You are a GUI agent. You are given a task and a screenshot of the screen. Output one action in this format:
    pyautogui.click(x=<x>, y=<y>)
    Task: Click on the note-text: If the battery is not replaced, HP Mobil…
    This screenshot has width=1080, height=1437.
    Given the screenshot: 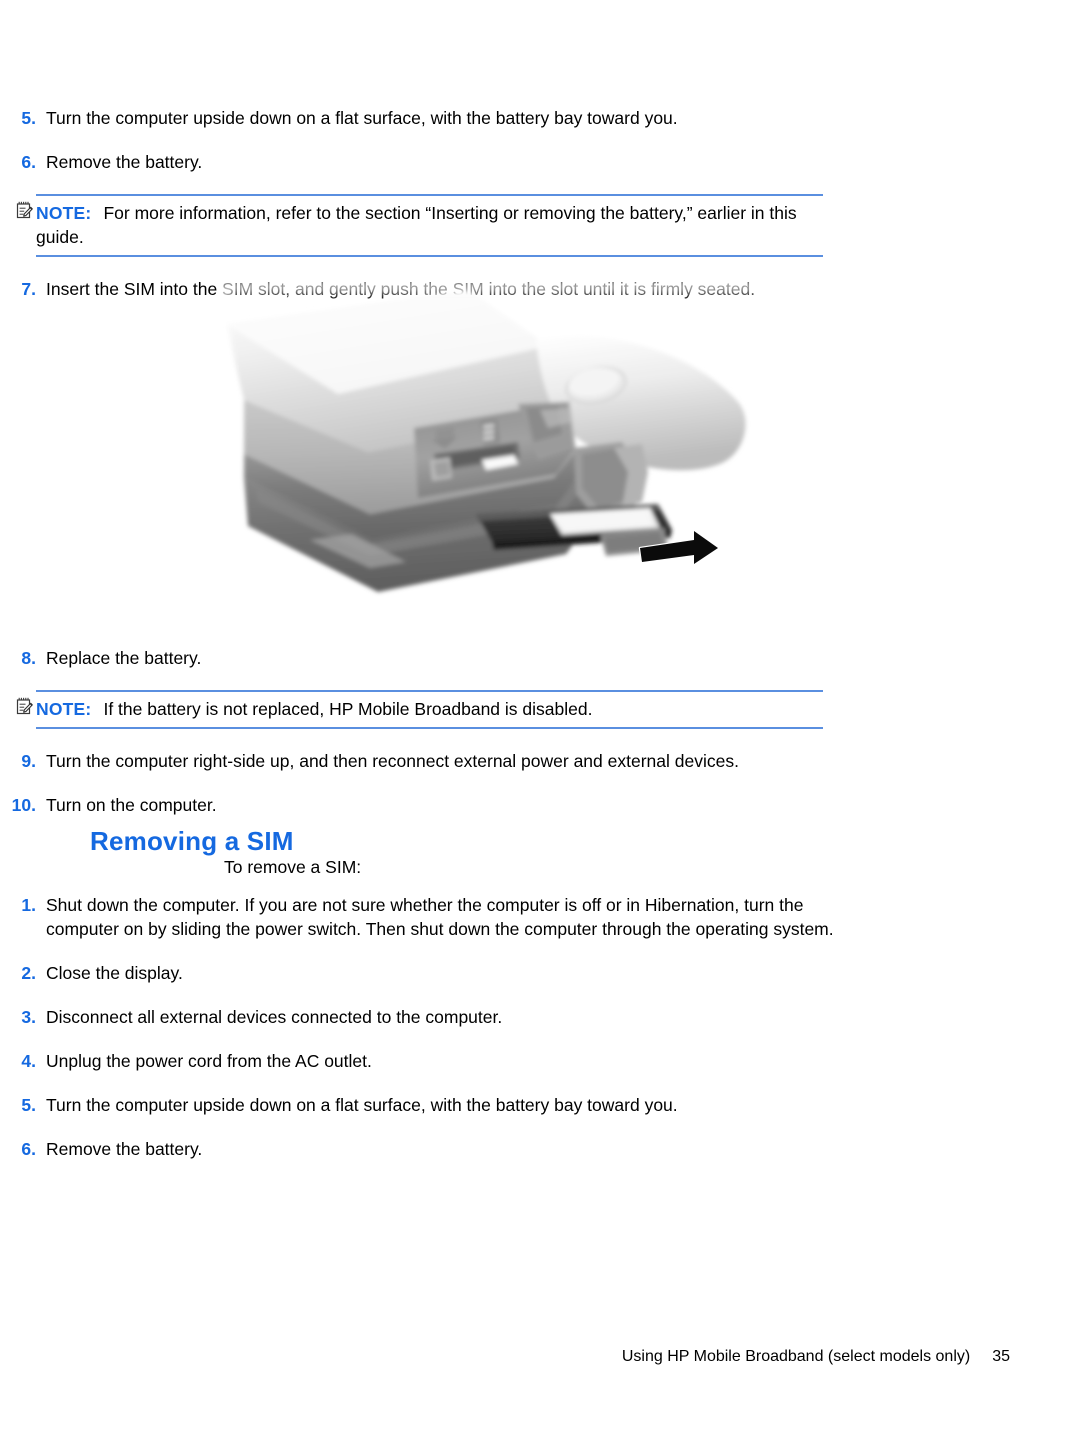 What is the action you would take?
    pyautogui.click(x=348, y=709)
    